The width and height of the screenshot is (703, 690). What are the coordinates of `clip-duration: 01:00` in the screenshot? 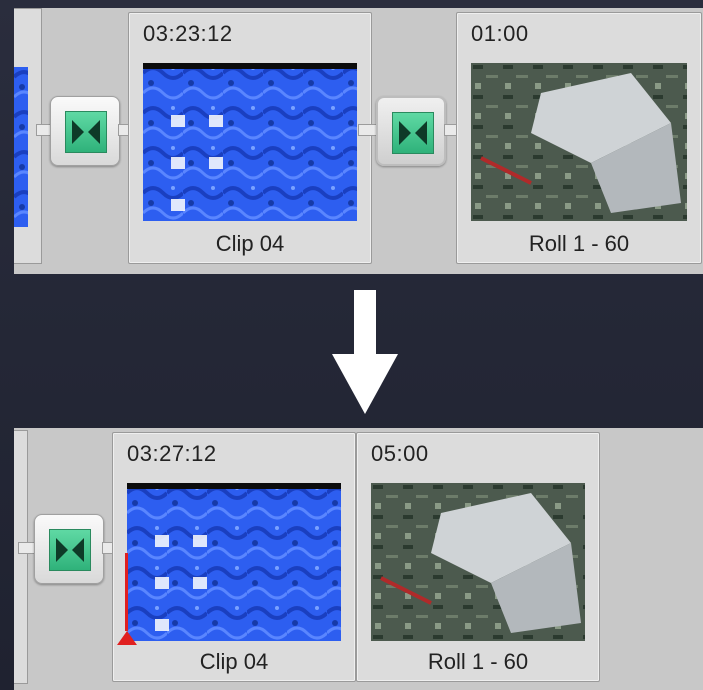 It's located at (500, 33).